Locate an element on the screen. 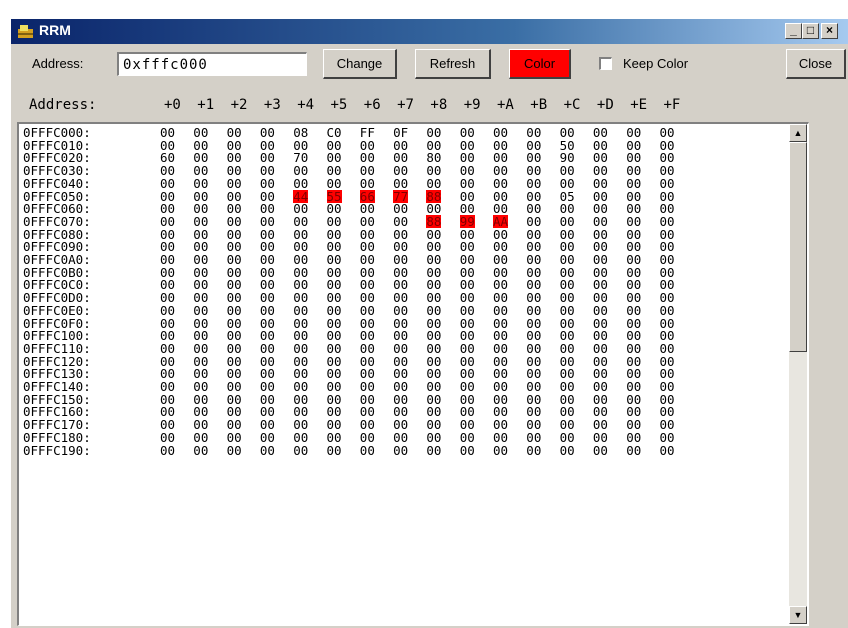 This screenshot has width=848, height=628. byte-cell: AA is located at coordinates (501, 221).